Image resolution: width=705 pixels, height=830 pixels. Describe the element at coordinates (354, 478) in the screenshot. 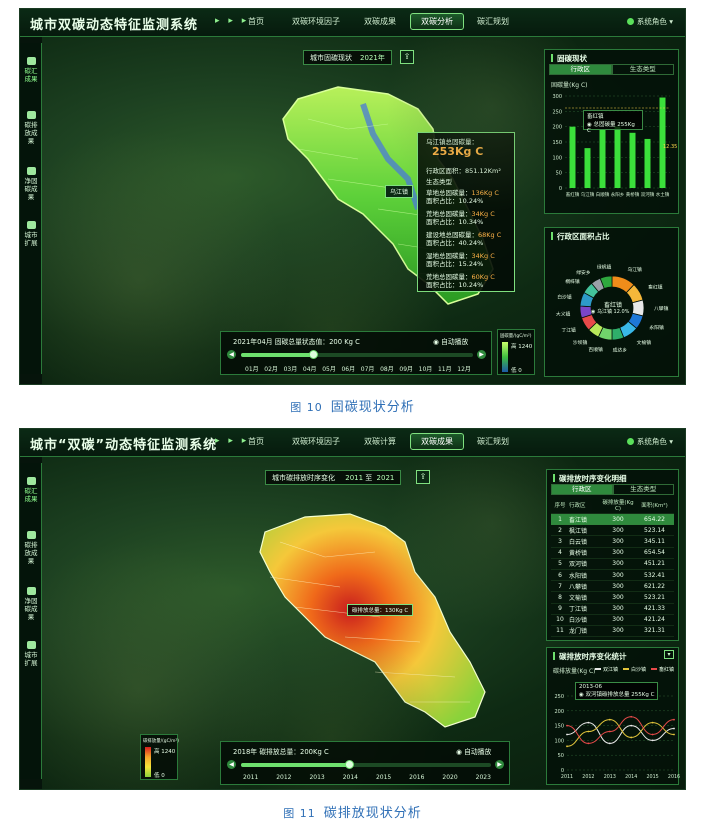

I see `year-from: 2011` at that location.